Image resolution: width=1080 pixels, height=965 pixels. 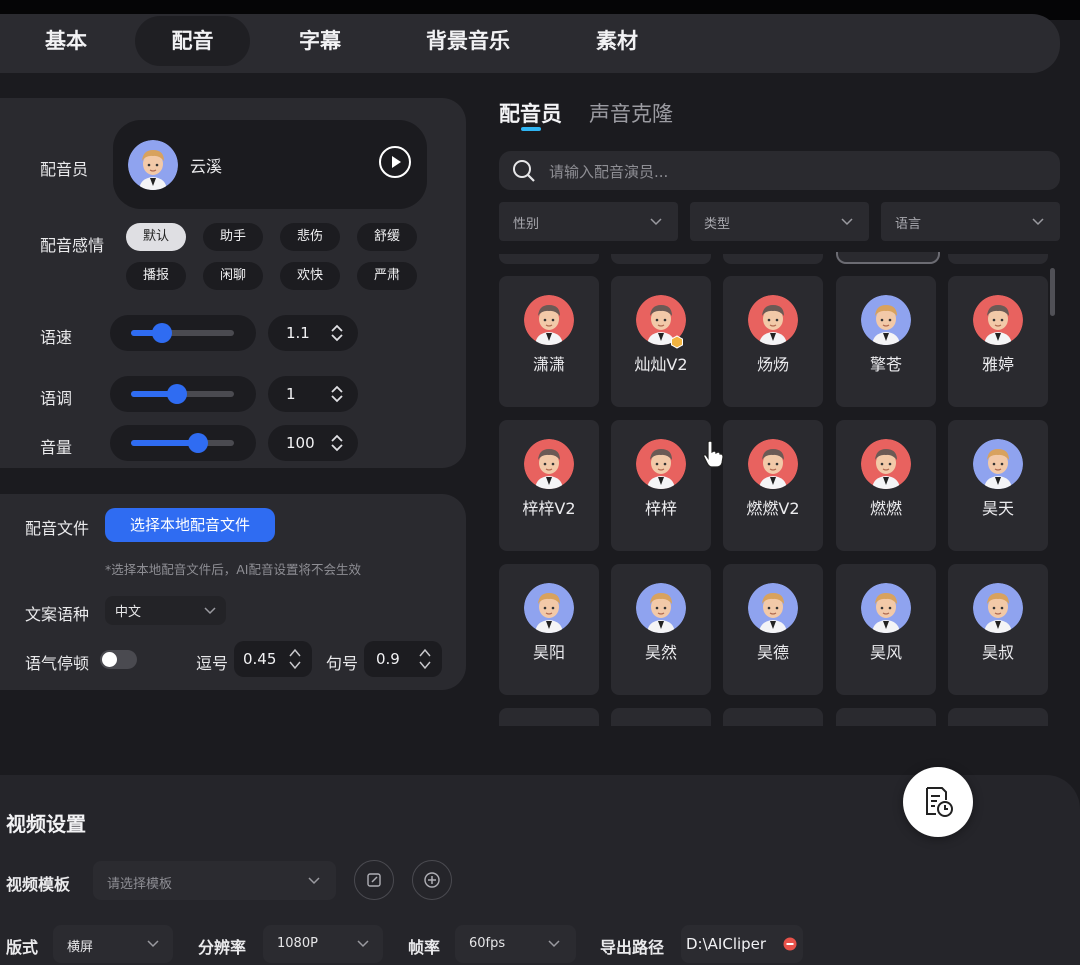 What do you see at coordinates (549, 508) in the screenshot?
I see `voice-name: 梓梓V2` at bounding box center [549, 508].